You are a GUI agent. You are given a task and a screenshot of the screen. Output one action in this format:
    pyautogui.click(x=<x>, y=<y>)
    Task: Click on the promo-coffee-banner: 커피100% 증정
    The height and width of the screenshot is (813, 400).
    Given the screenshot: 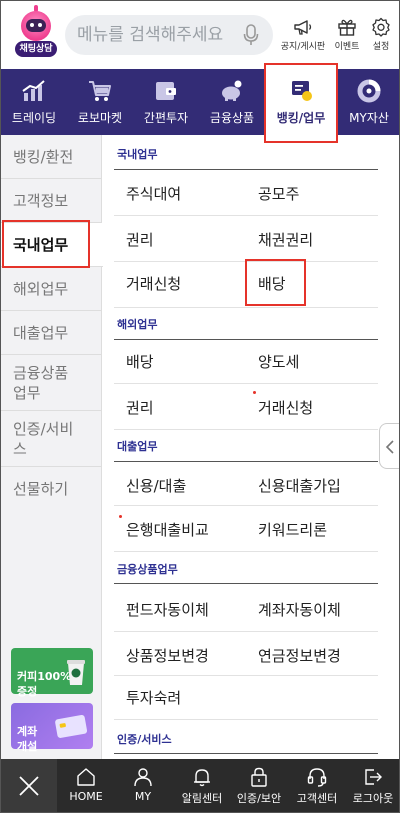 What is the action you would take?
    pyautogui.click(x=52, y=673)
    